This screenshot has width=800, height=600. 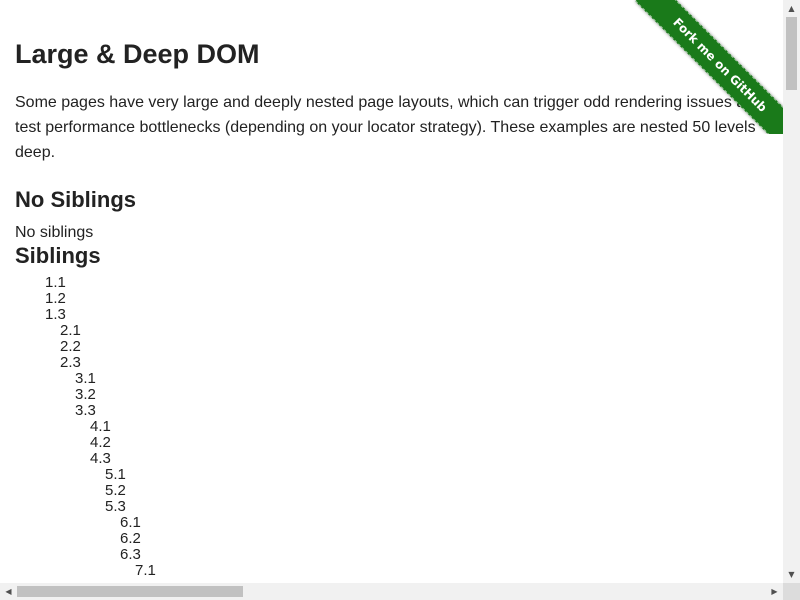 What do you see at coordinates (709, 67) in the screenshot?
I see `fork-me-on-github-link: Fork me on GitHub` at bounding box center [709, 67].